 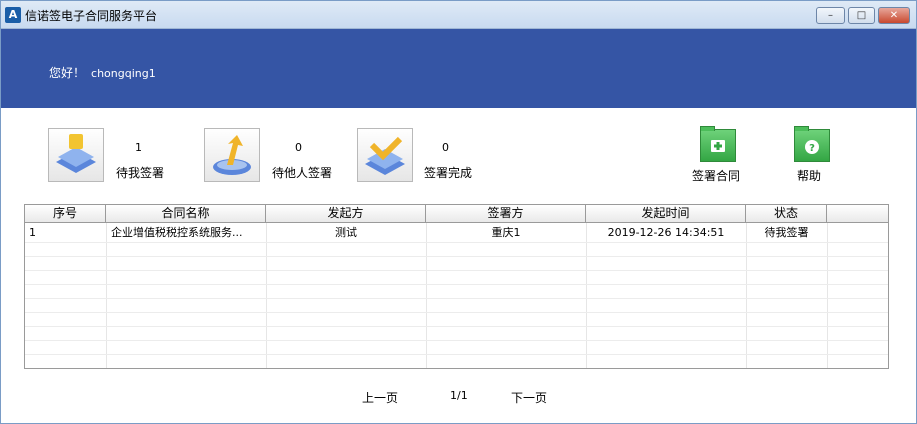 What do you see at coordinates (65, 214) in the screenshot?
I see `column-header-no: 序号` at bounding box center [65, 214].